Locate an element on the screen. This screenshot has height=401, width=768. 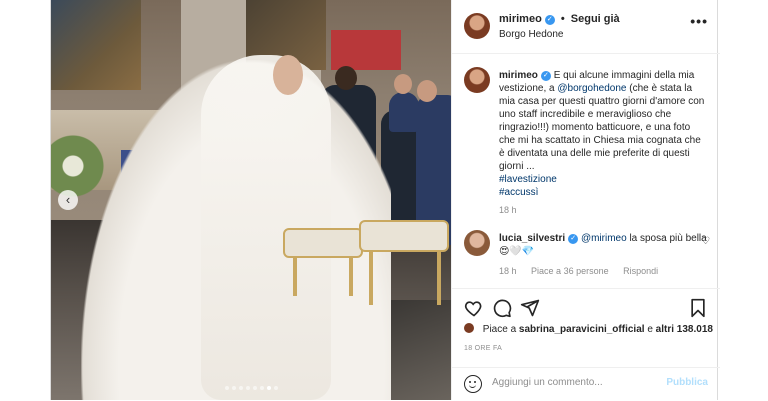
more-options-icon: ••• is located at coordinates (699, 21).